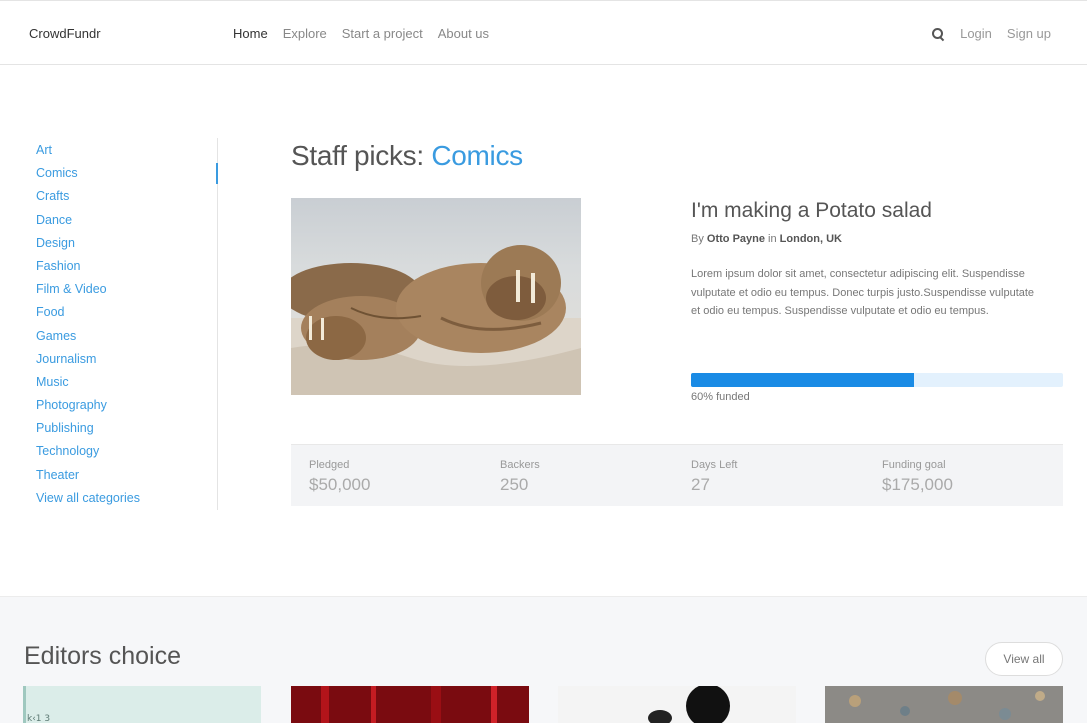  Describe the element at coordinates (126, 363) in the screenshot. I see `category-journalism: Journalism` at that location.